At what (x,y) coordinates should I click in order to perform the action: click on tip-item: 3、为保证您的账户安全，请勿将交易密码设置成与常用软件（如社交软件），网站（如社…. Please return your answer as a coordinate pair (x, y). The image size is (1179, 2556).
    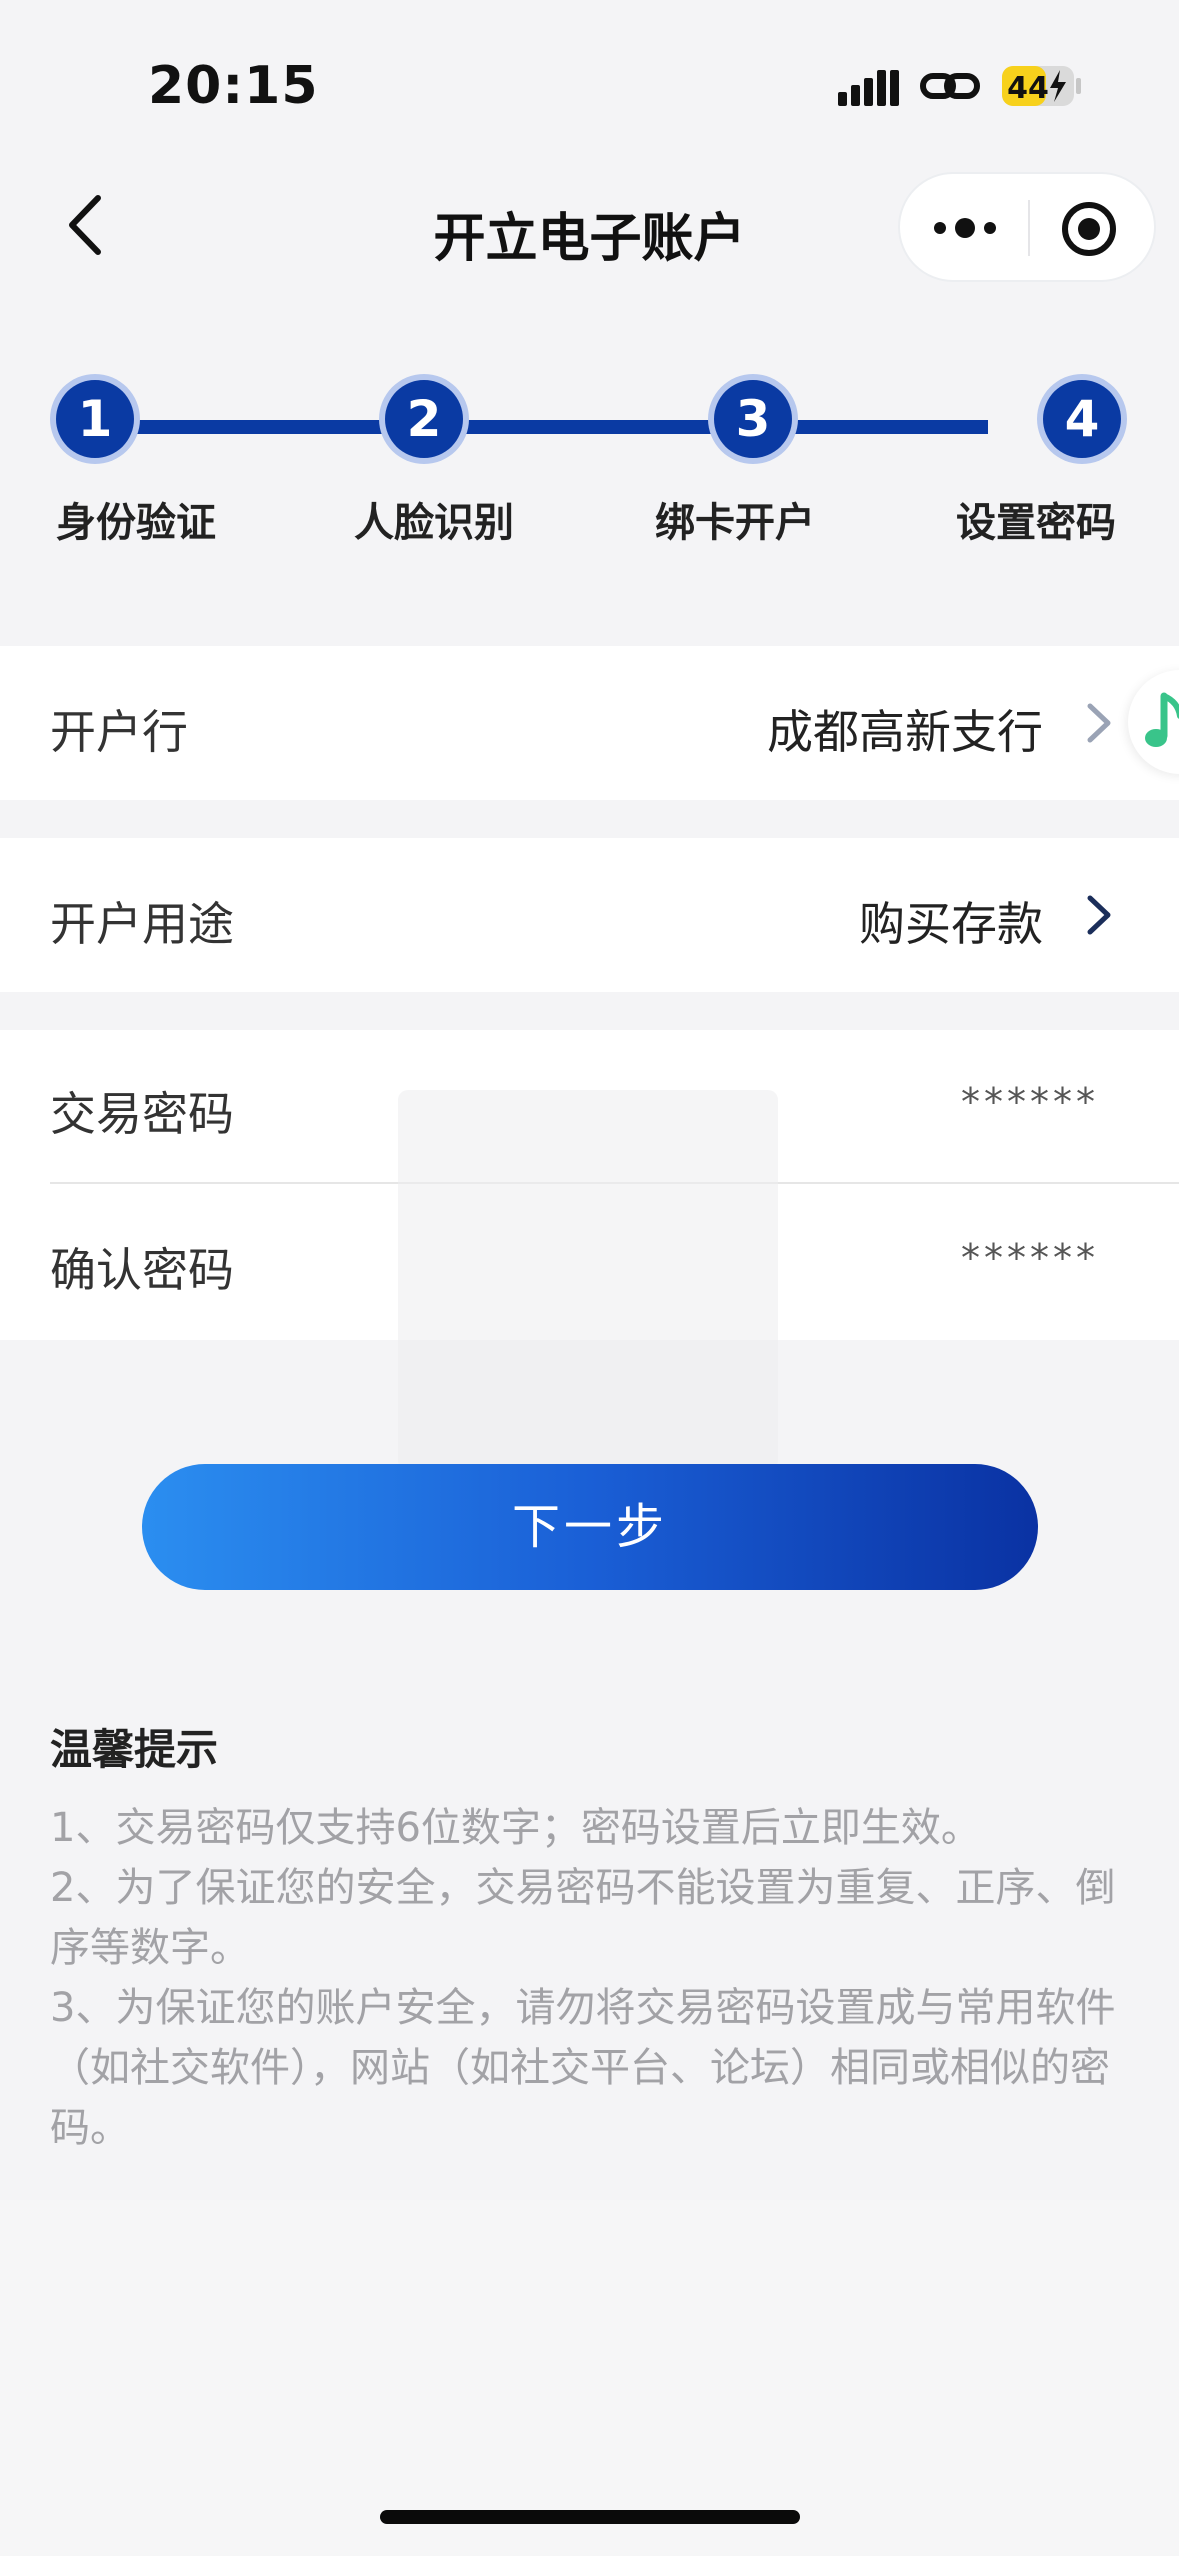
    Looking at the image, I should click on (583, 2068).